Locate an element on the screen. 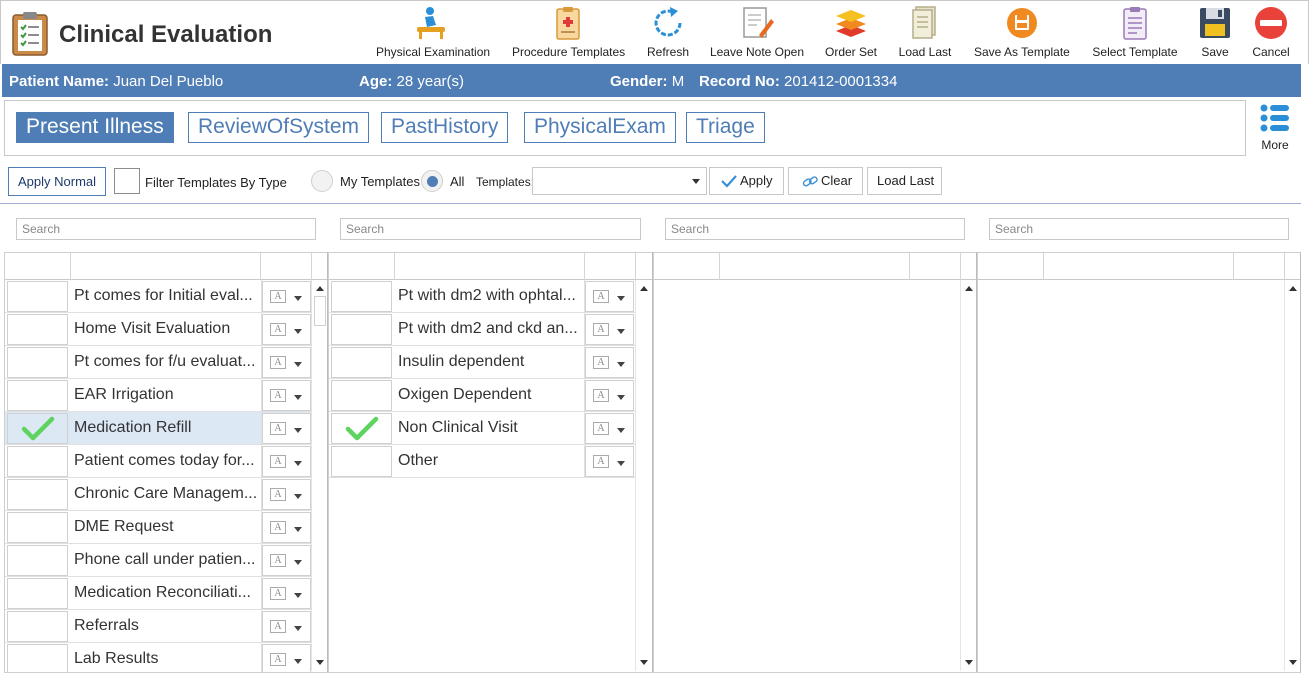 Image resolution: width=1309 pixels, height=678 pixels. save-button: Save is located at coordinates (1215, 34).